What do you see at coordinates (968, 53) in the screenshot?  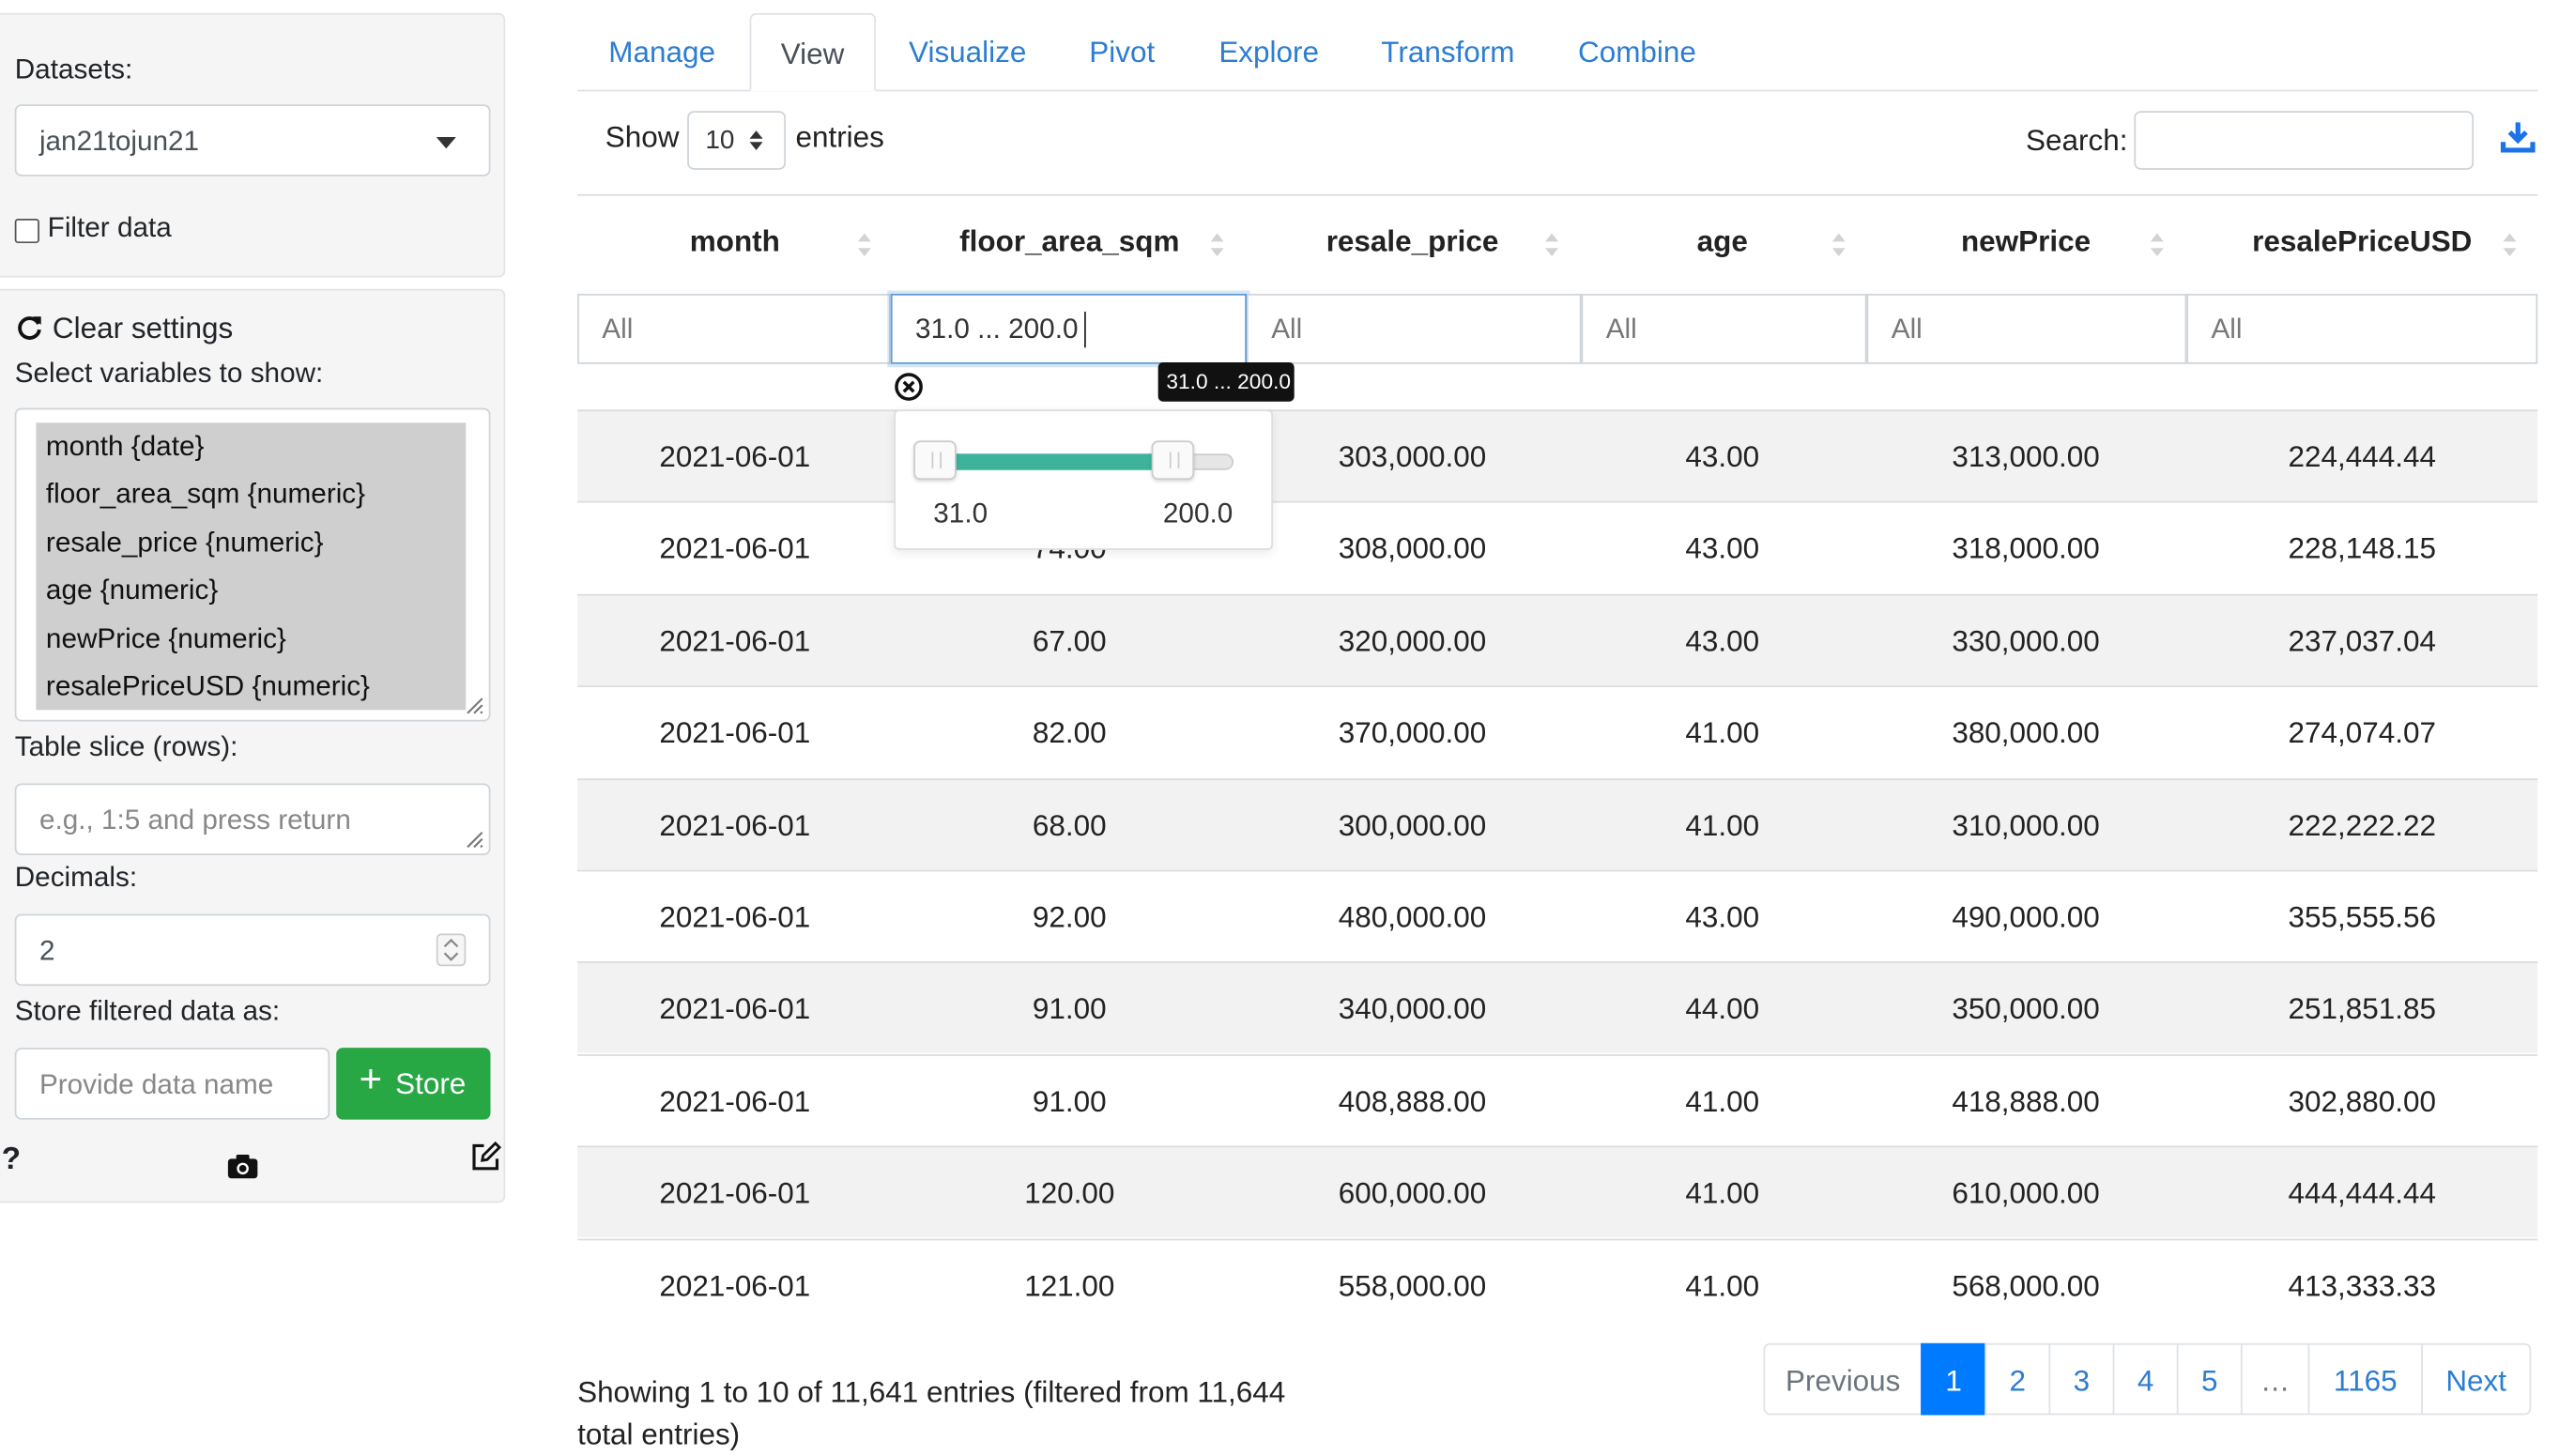 I see `tab-visualize: Visualize` at bounding box center [968, 53].